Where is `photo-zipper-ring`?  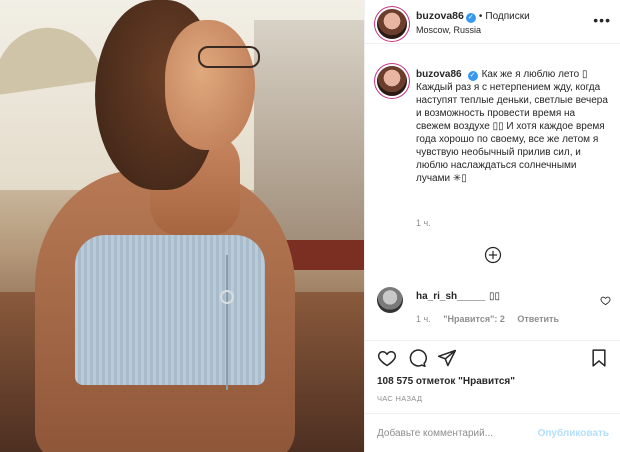
photo-zipper-ring is located at coordinates (227, 297).